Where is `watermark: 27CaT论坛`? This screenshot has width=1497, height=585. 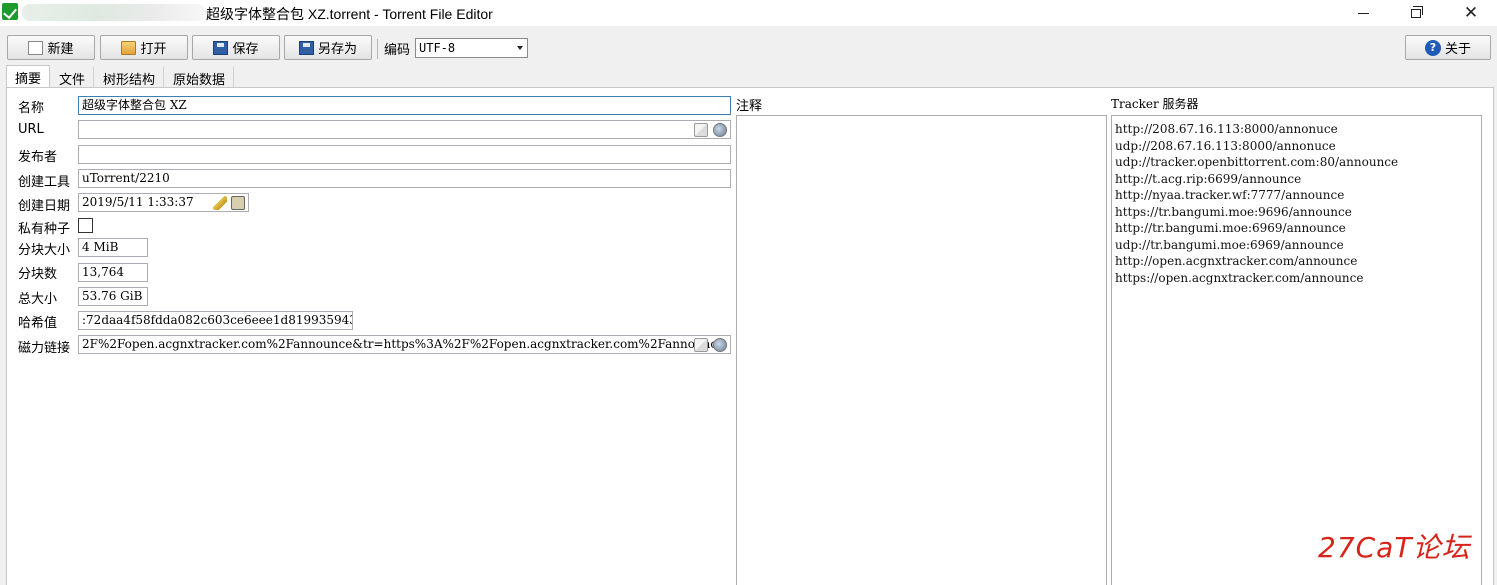 watermark: 27CaT论坛 is located at coordinates (1394, 547).